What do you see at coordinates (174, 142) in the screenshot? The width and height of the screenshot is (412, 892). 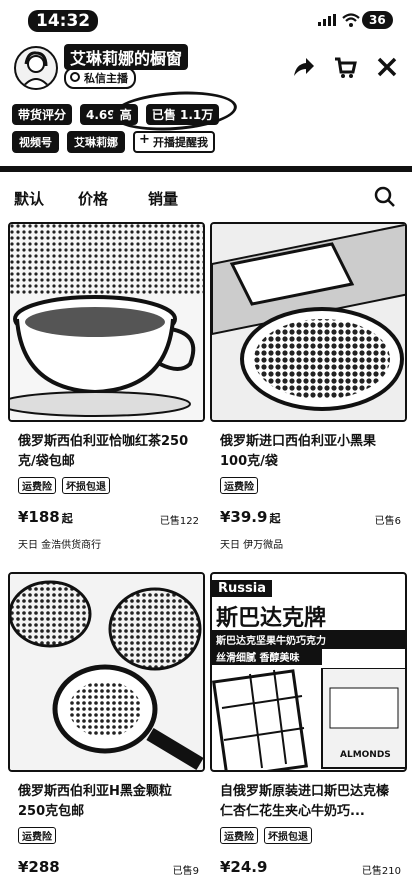 I see `live-remind-button: 开播提醒我` at bounding box center [174, 142].